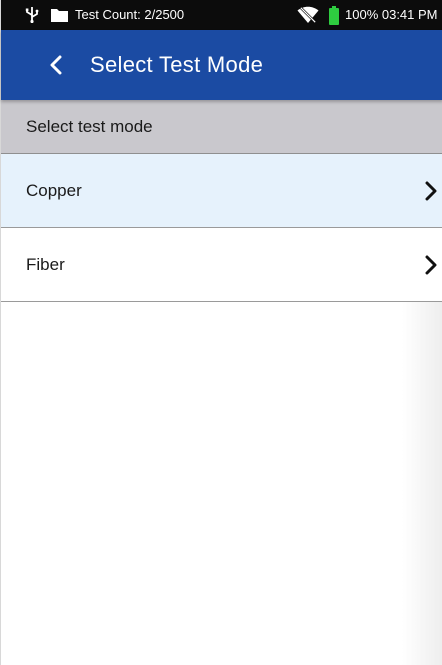 Image resolution: width=442 pixels, height=665 pixels. Describe the element at coordinates (334, 15) in the screenshot. I see `battery-icon` at that location.